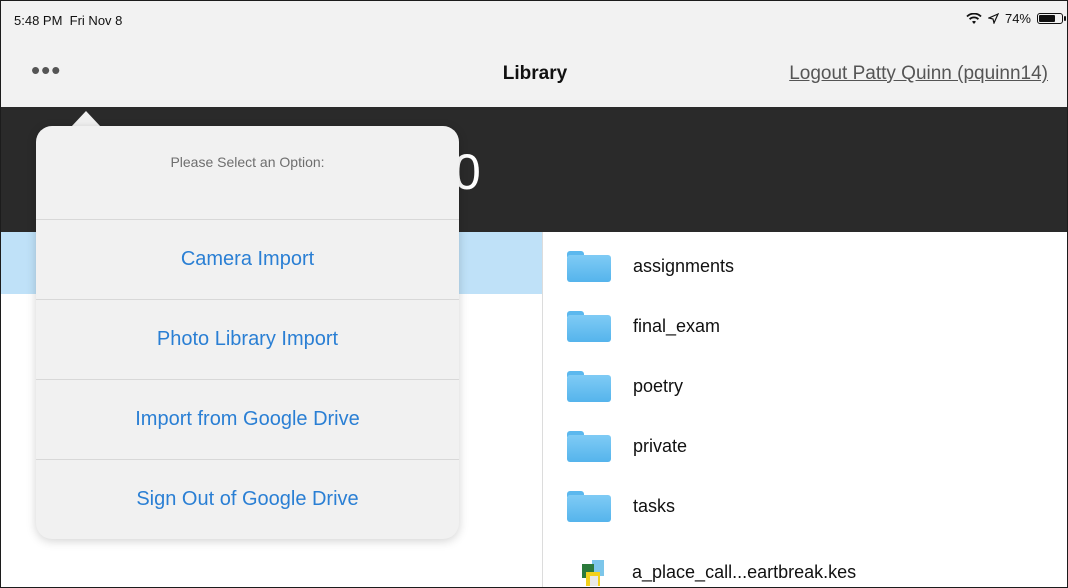 The height and width of the screenshot is (588, 1068). What do you see at coordinates (805, 446) in the screenshot?
I see `list-item: private` at bounding box center [805, 446].